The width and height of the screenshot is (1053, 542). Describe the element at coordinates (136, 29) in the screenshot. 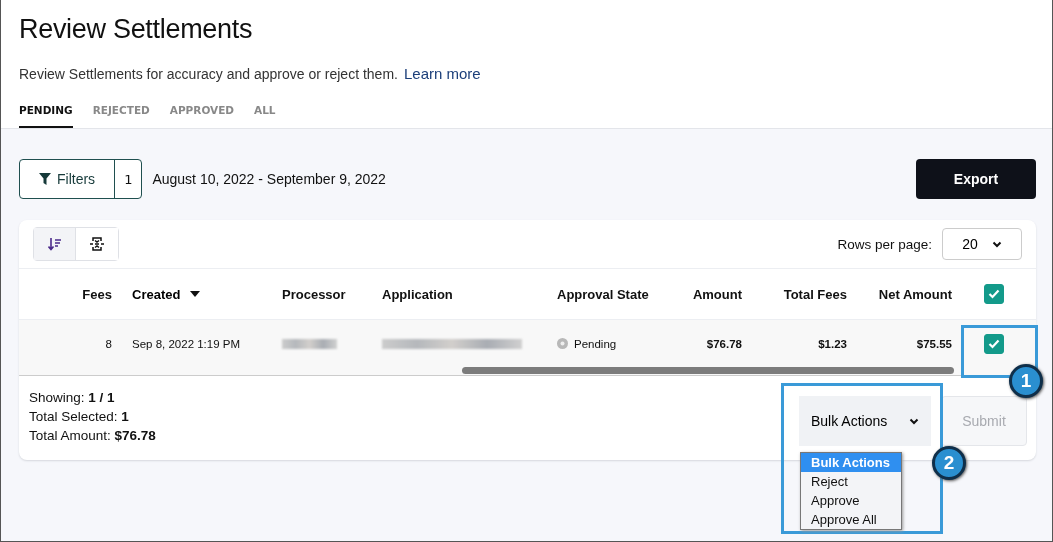

I see `page-title: Review Settlements` at that location.